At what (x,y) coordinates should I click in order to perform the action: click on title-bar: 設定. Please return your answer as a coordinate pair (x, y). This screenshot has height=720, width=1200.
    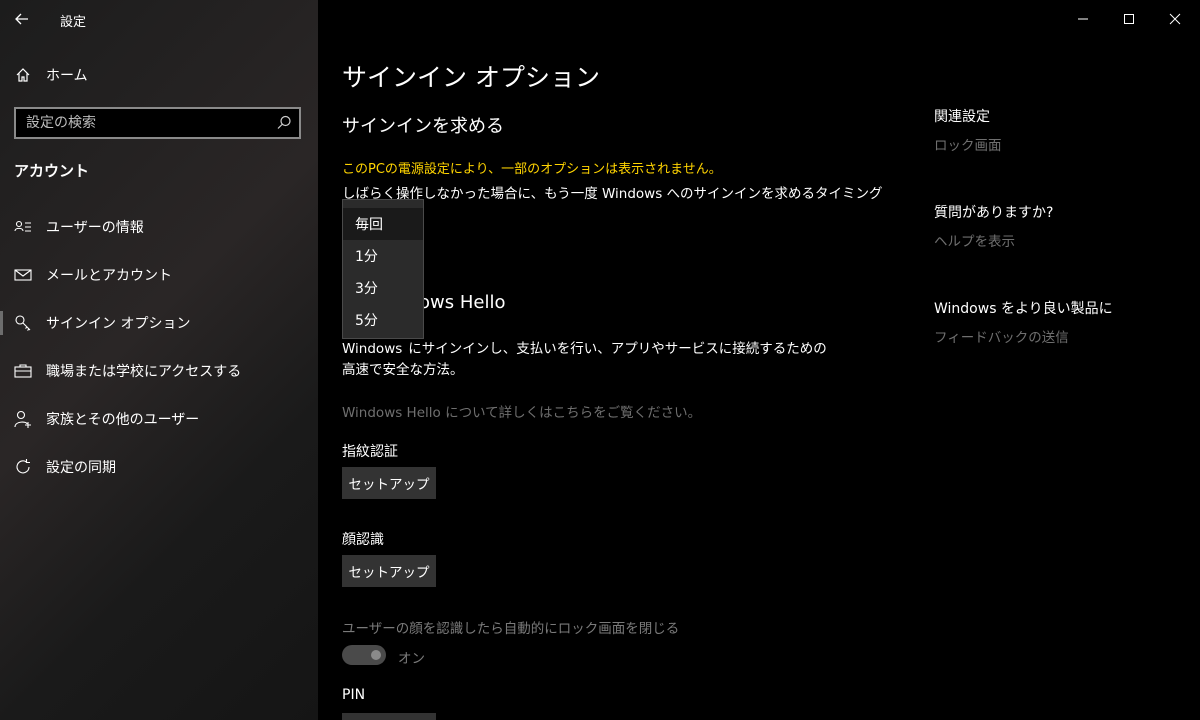
    Looking at the image, I should click on (159, 19).